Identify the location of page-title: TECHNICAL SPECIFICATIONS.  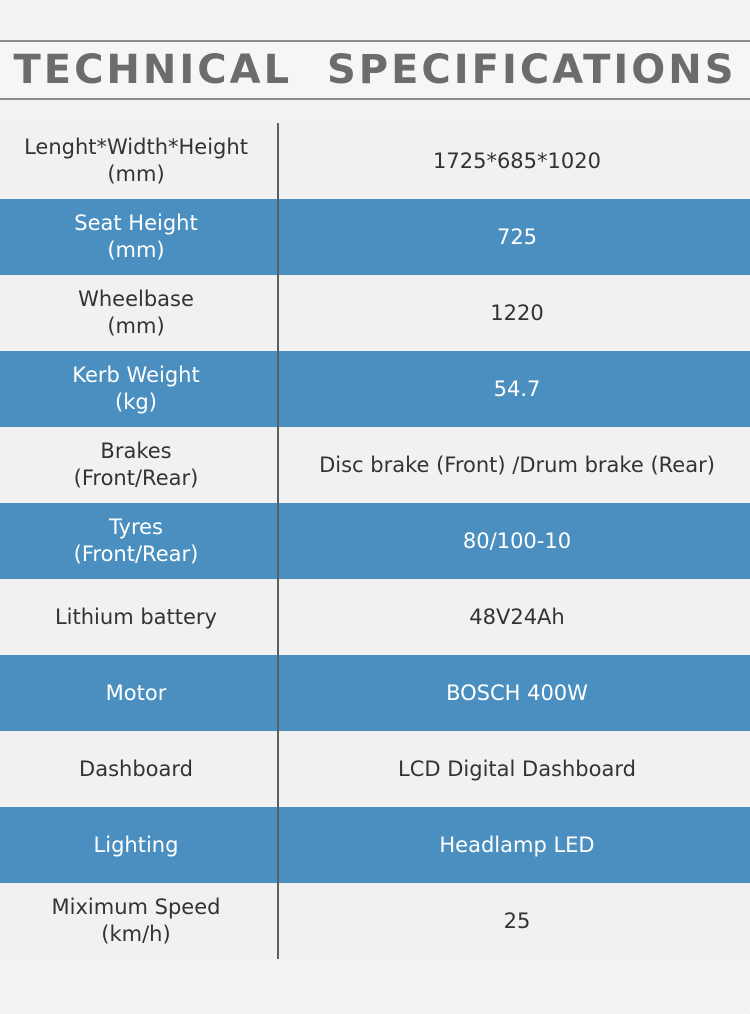
(375, 70).